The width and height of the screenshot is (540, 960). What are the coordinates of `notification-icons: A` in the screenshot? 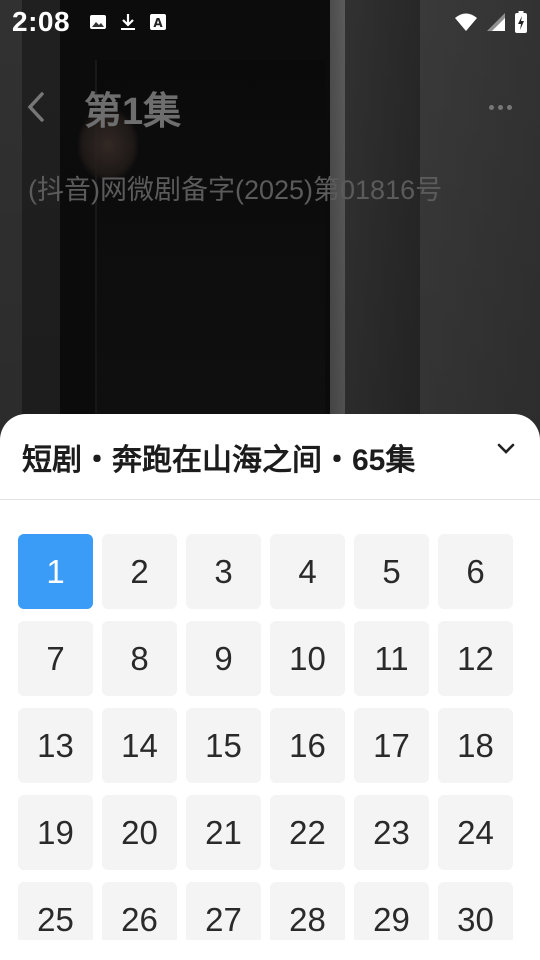 It's located at (128, 22).